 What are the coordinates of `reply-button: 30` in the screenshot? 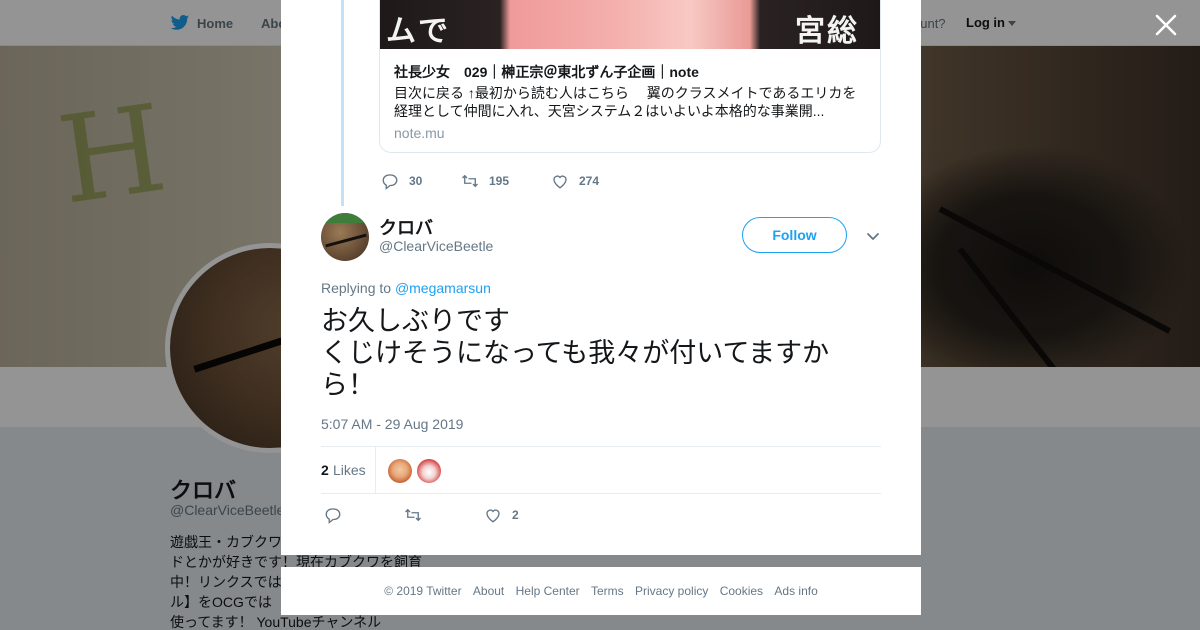 It's located at (421, 181).